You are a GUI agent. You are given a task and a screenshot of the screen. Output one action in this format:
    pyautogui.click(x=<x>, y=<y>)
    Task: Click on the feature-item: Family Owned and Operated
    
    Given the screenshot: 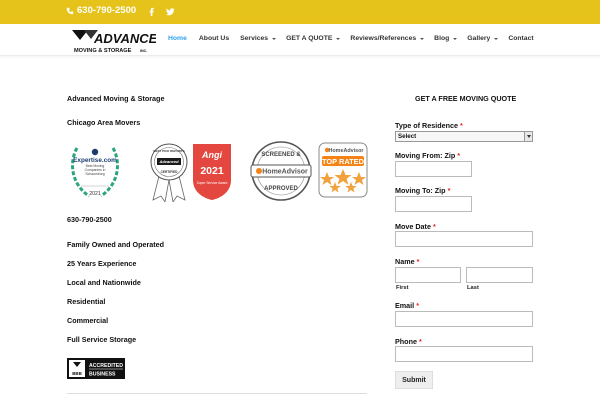 What is the action you would take?
    pyautogui.click(x=116, y=244)
    